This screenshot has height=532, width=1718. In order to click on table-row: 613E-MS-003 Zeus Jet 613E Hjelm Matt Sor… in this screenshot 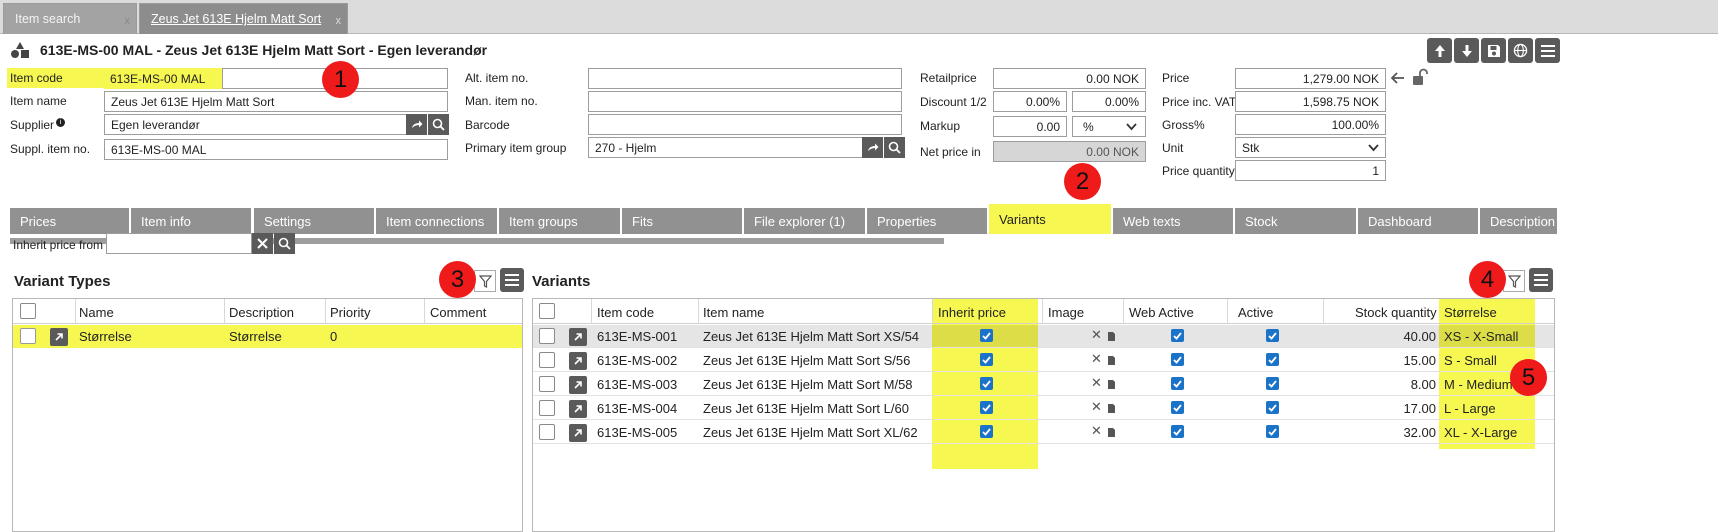, I will do `click(1043, 384)`.